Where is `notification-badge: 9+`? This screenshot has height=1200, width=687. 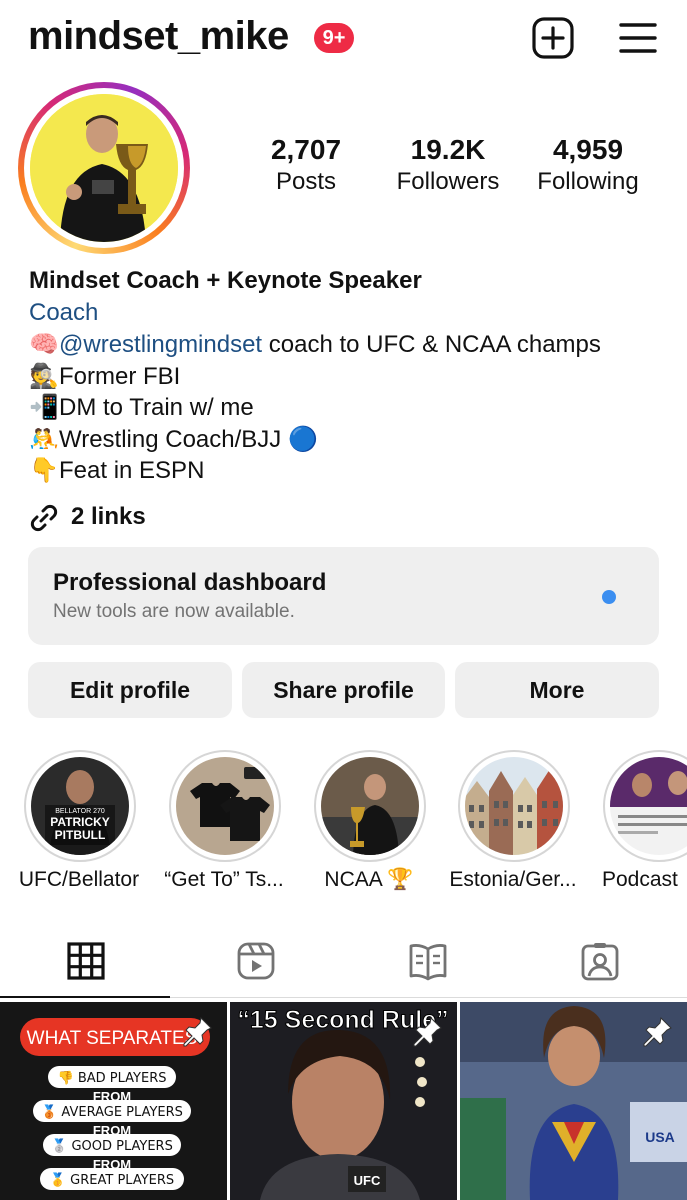
notification-badge: 9+ is located at coordinates (334, 38).